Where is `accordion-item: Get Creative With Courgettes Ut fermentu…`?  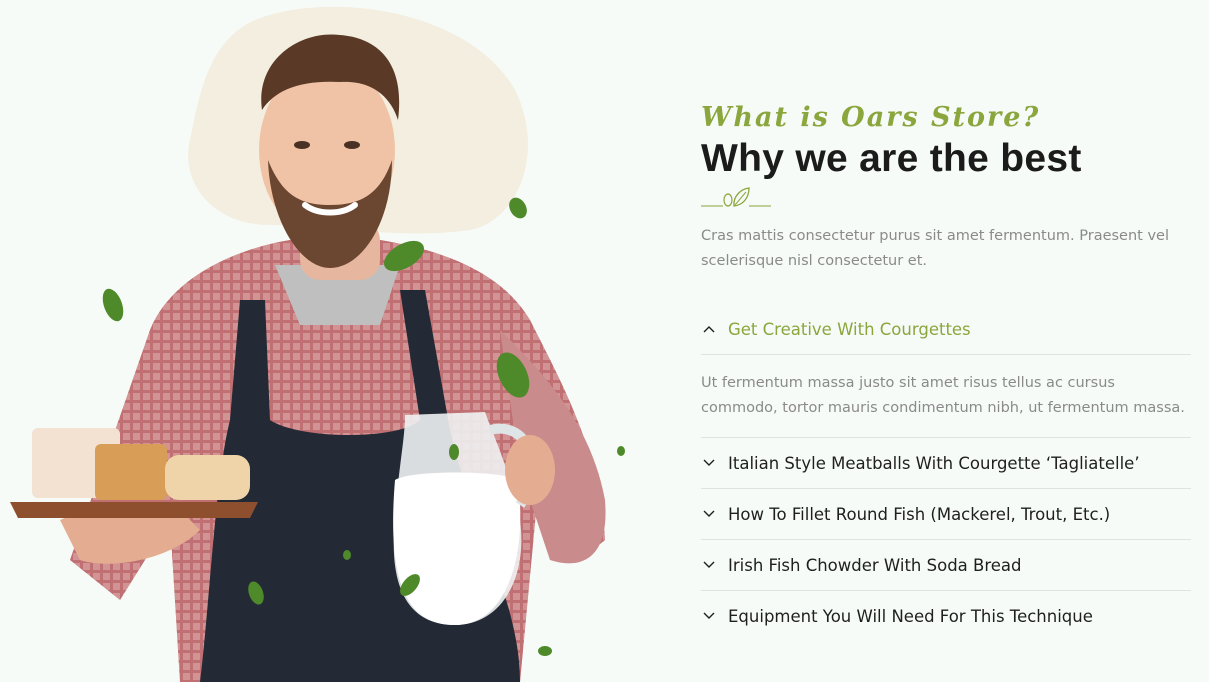
accordion-item: Get Creative With Courgettes Ut fermentu… is located at coordinates (946, 371).